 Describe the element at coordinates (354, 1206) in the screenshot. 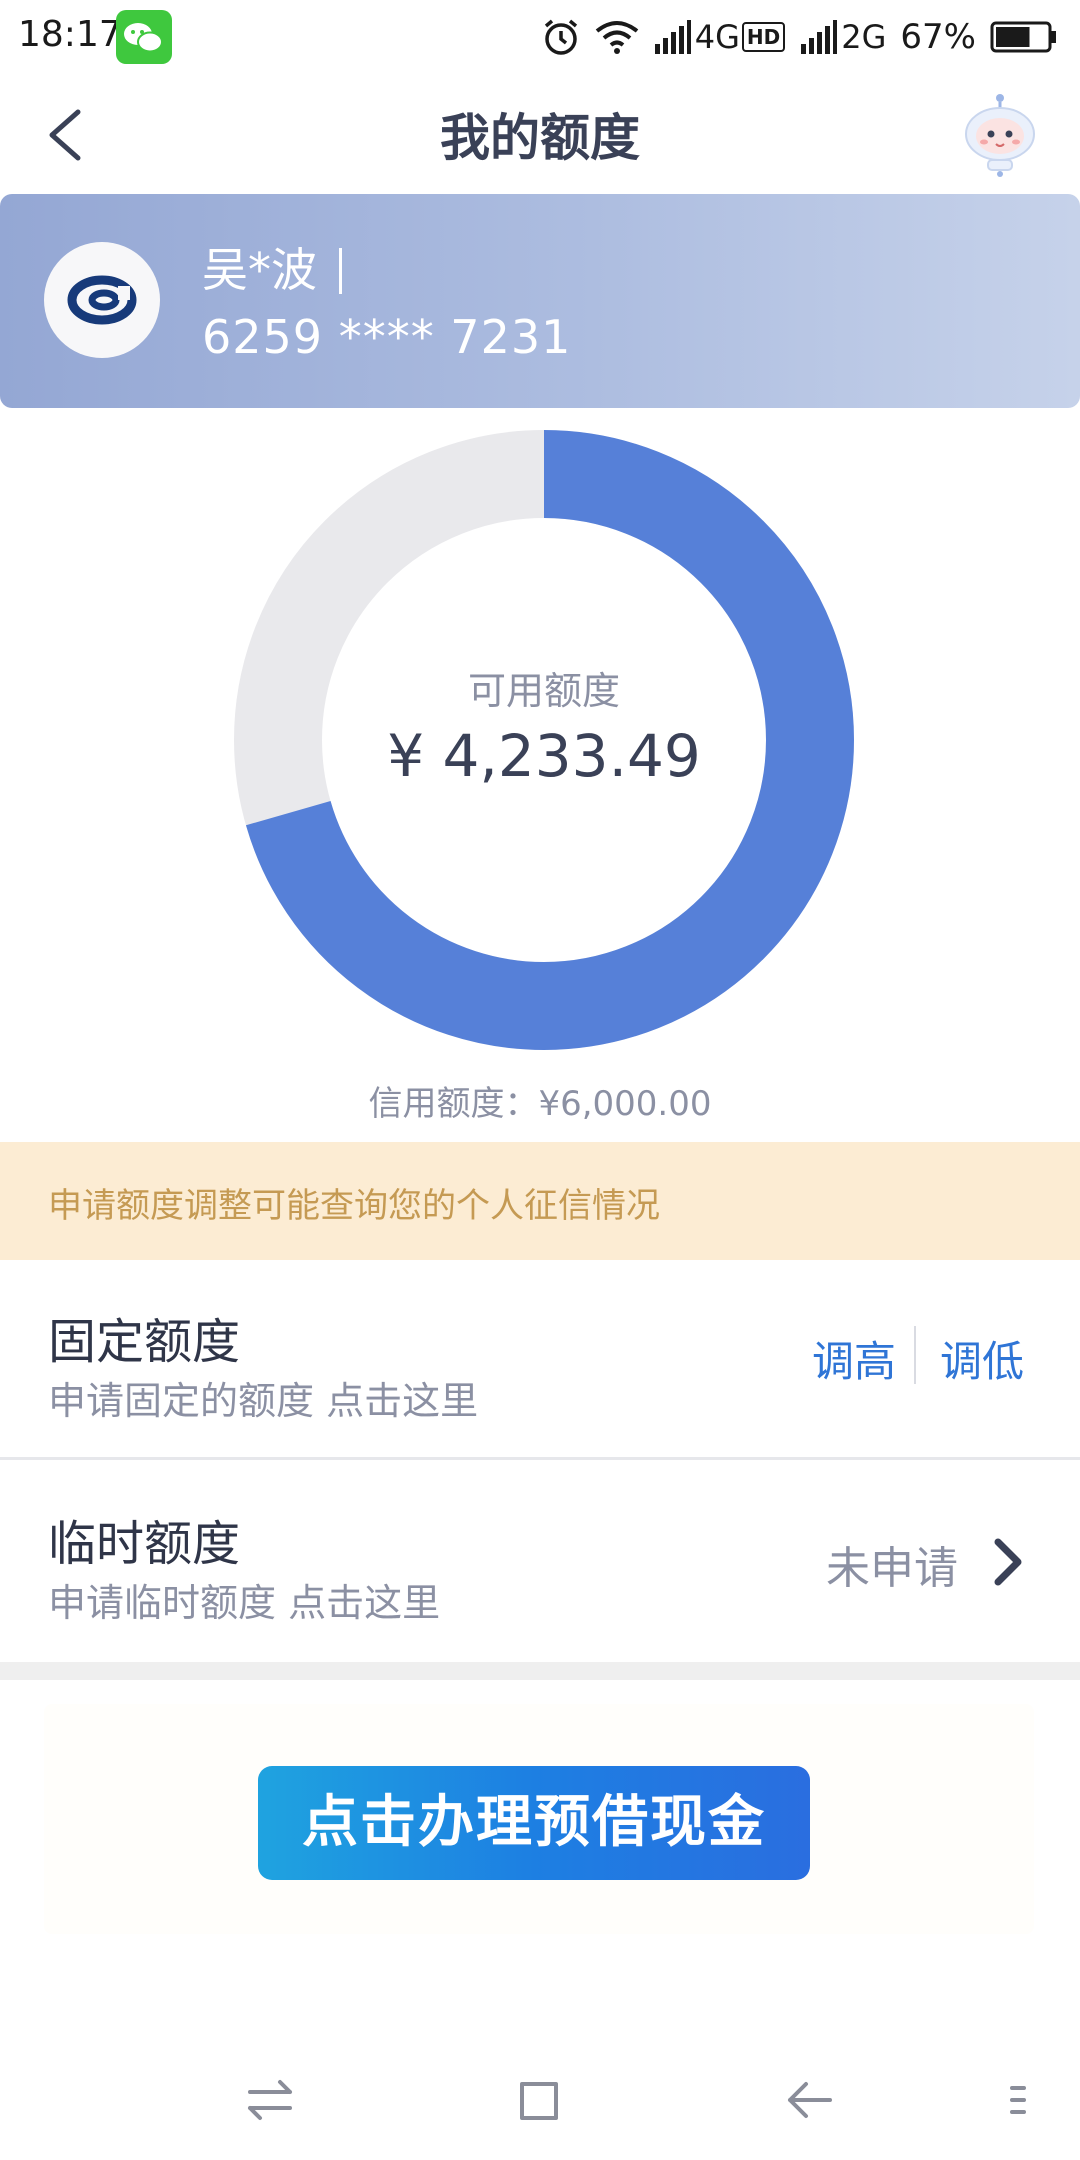

I see `notice-text: 申请额度调整可能查询您的个人征信情况` at that location.